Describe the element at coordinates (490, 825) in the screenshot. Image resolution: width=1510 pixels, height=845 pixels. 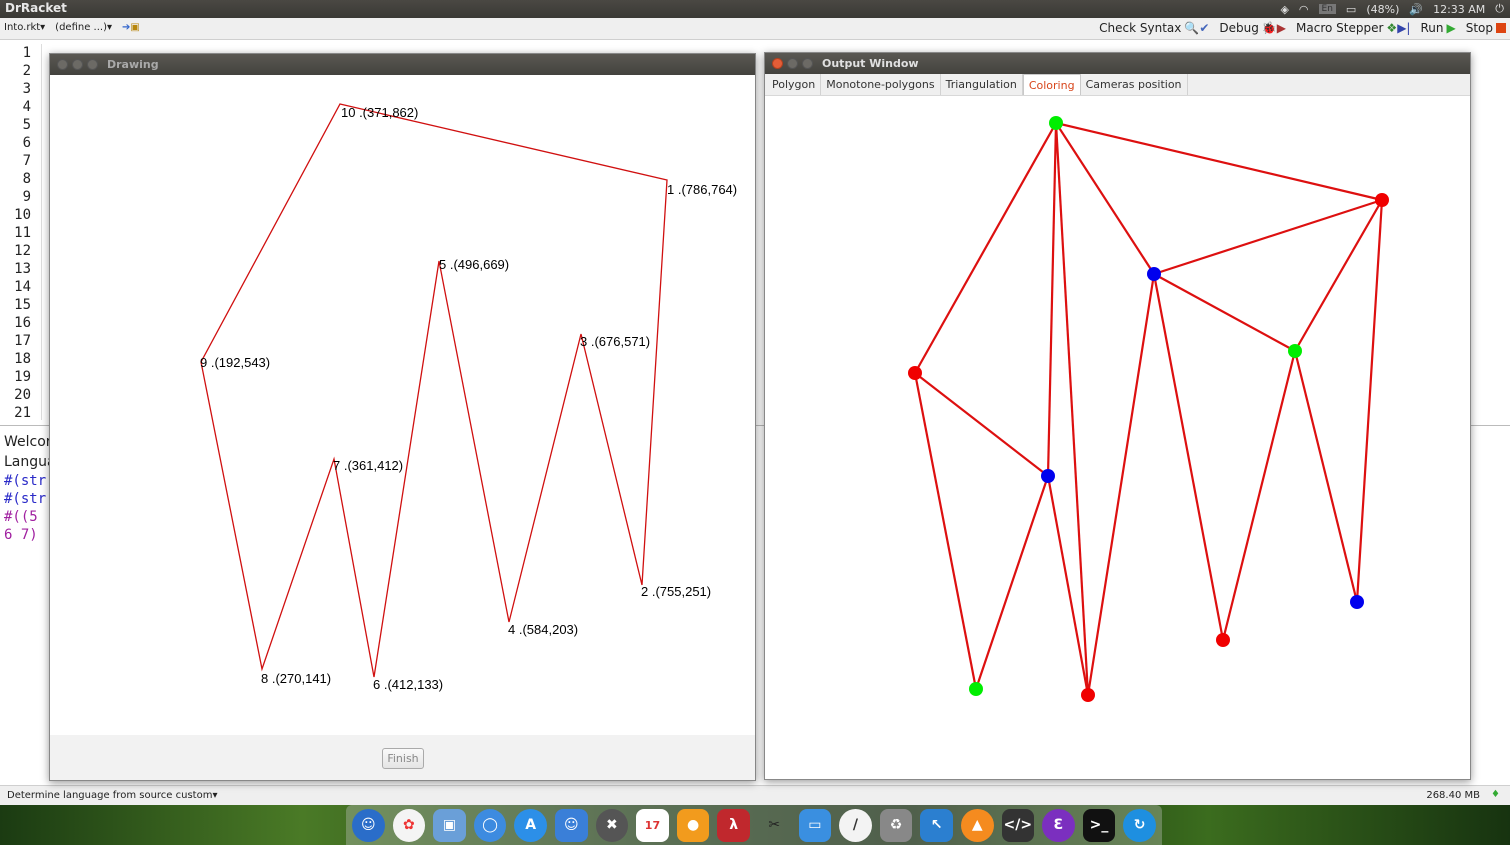
I see `browser-icon: ◯` at that location.